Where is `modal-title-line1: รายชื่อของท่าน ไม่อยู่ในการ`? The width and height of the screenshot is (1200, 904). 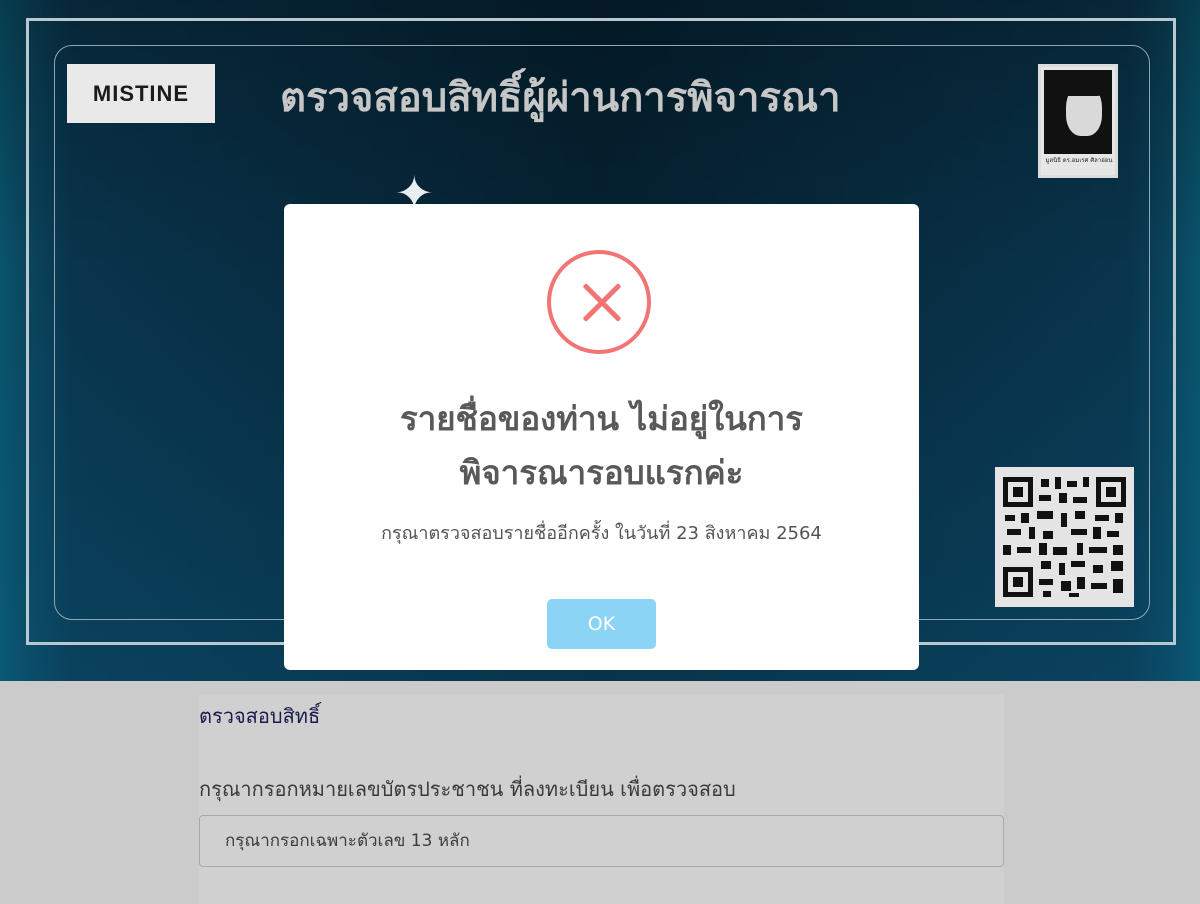
modal-title-line1: รายชื่อของท่าน ไม่อยู่ในการ is located at coordinates (601, 418).